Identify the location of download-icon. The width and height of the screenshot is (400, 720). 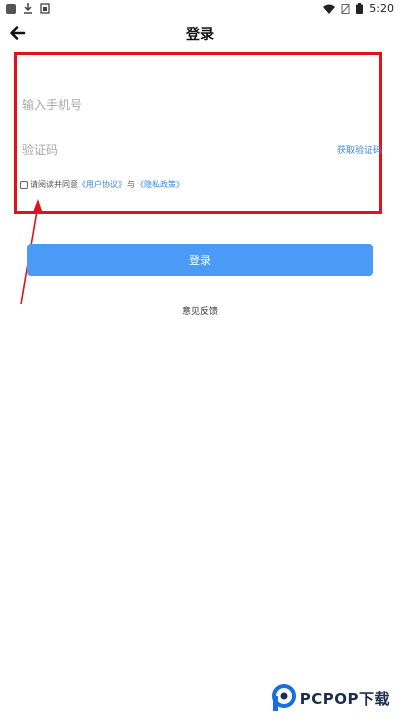
(28, 8).